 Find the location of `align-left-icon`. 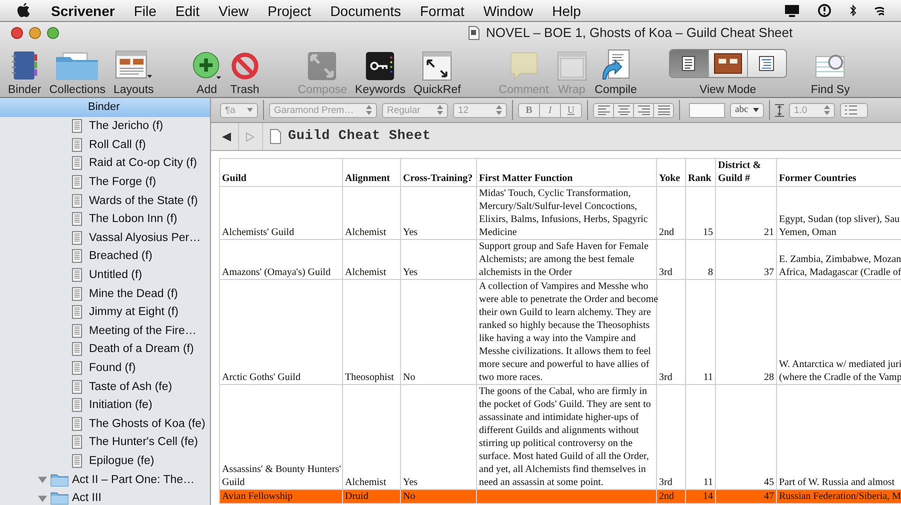

align-left-icon is located at coordinates (604, 110).